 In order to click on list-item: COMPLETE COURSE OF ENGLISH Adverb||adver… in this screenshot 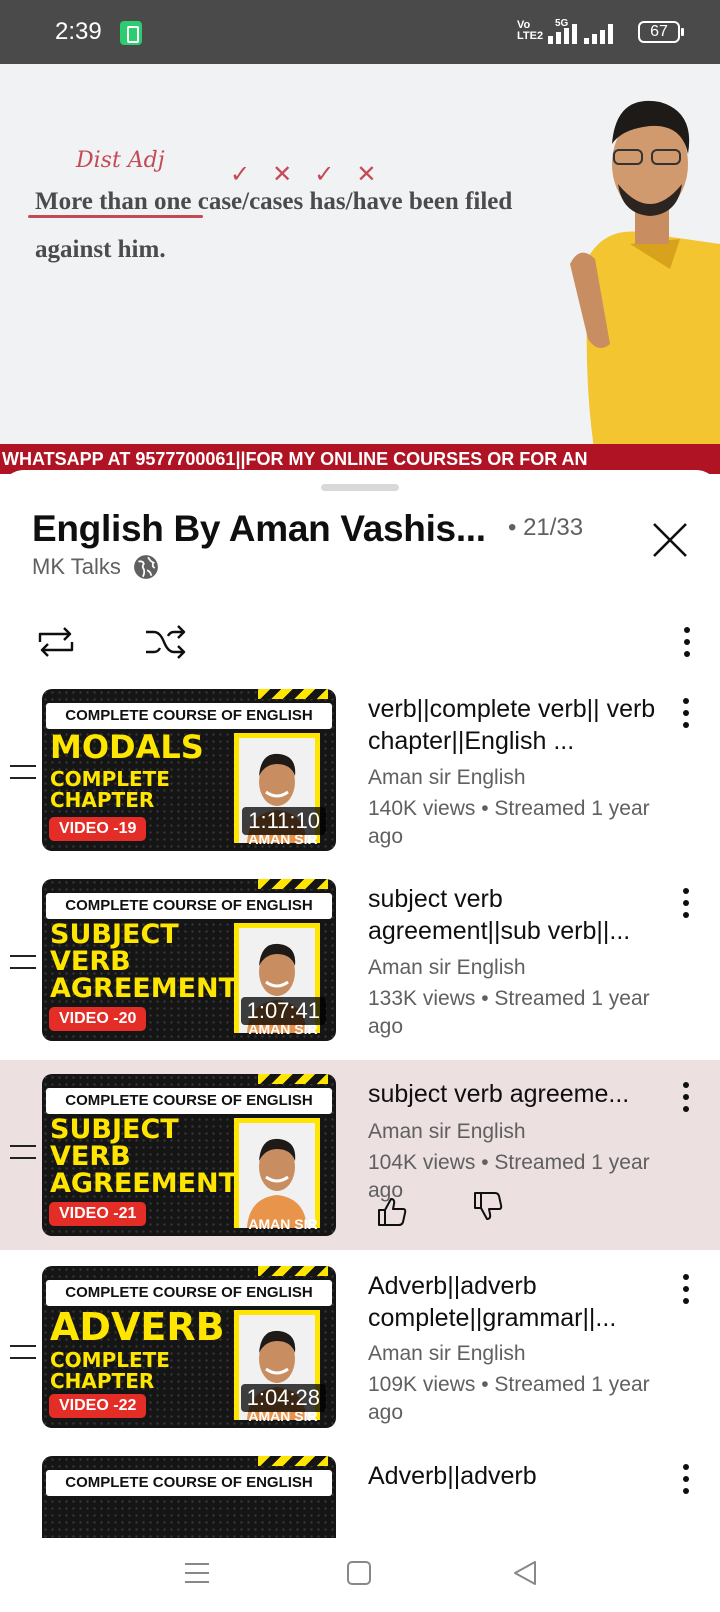, I will do `click(360, 1489)`.